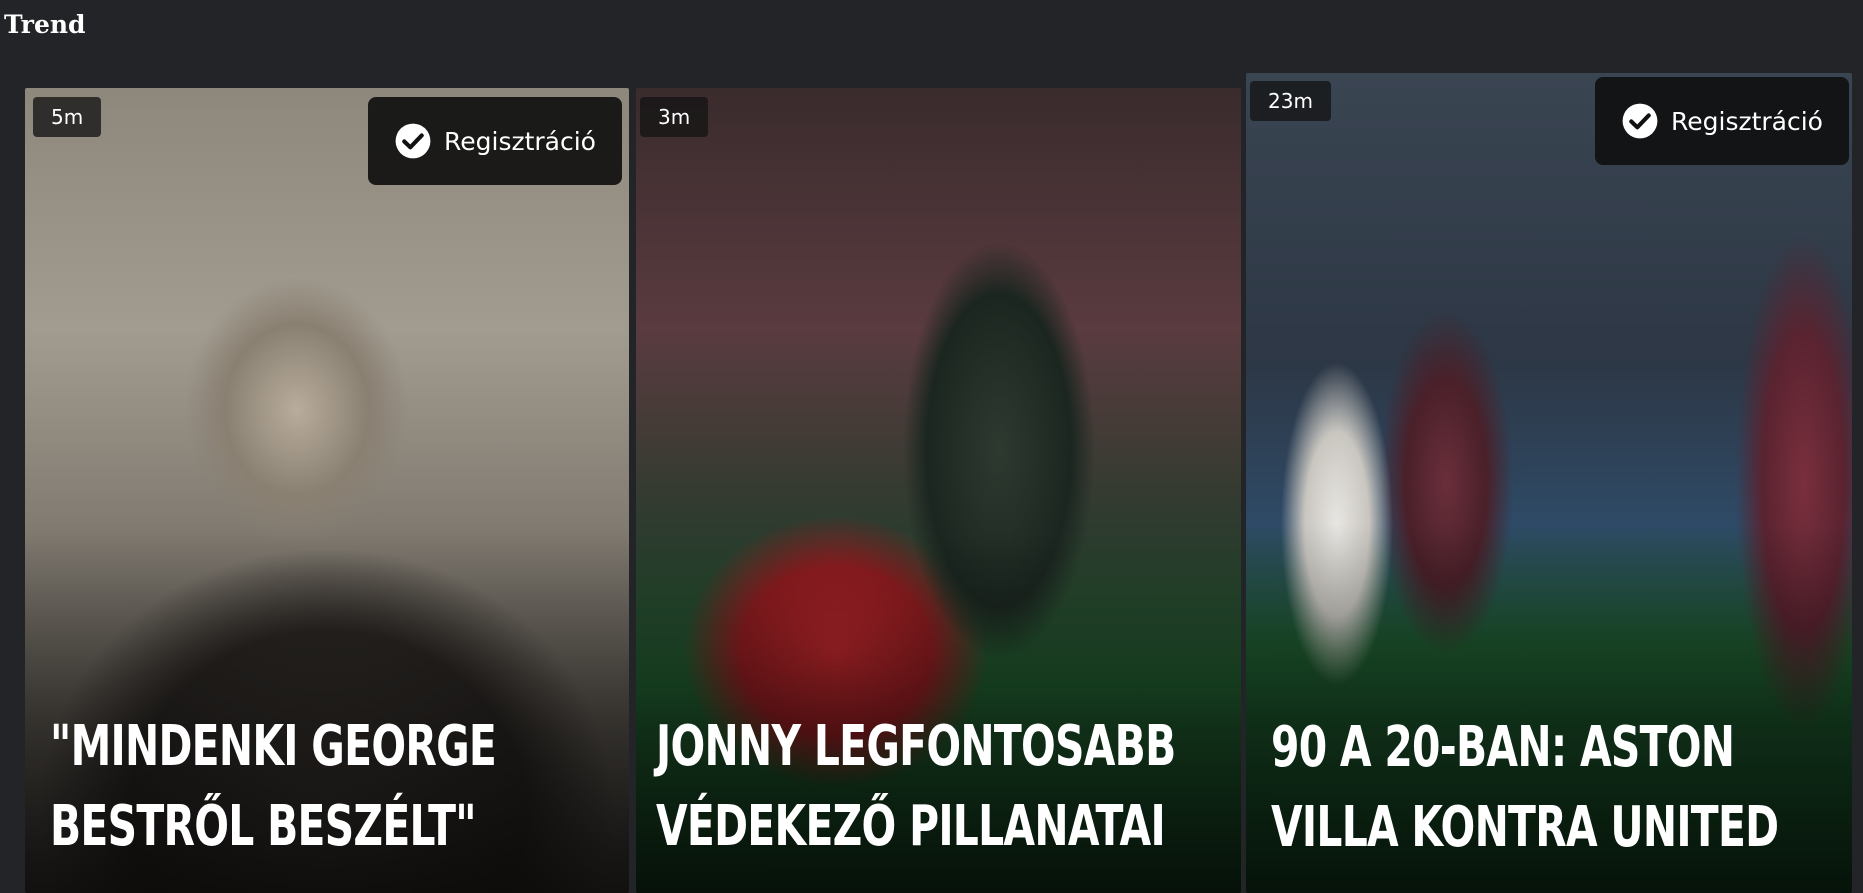  I want to click on card-headline: 90 A 20-BAN: ASTON VILLA KONTRA UNITED, so click(1525, 788).